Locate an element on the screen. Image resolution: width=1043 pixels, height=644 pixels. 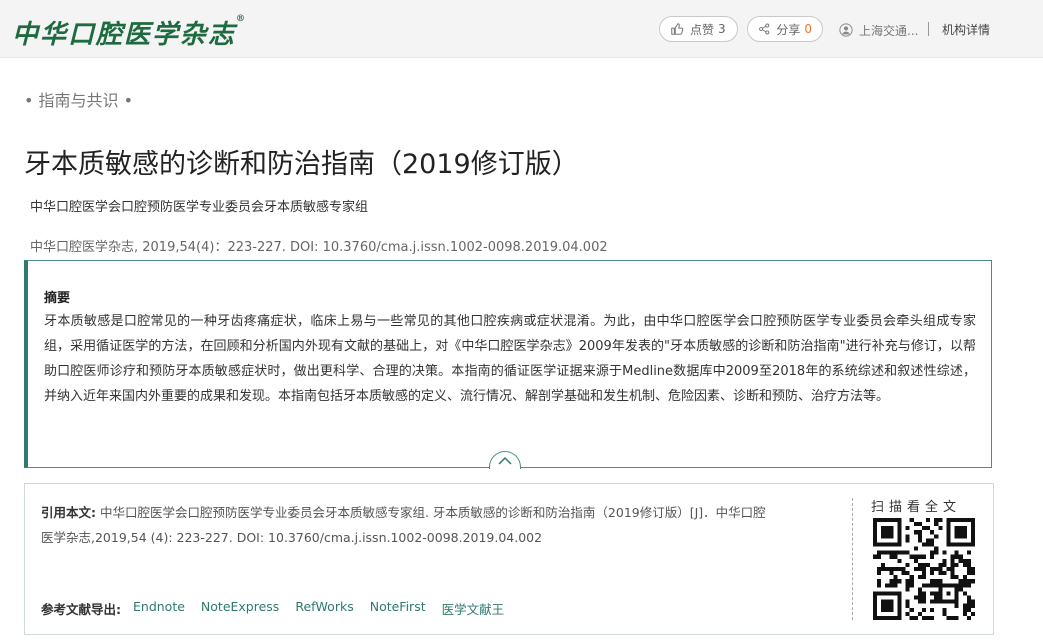
export-notefirst-link: NoteFirst is located at coordinates (398, 608).